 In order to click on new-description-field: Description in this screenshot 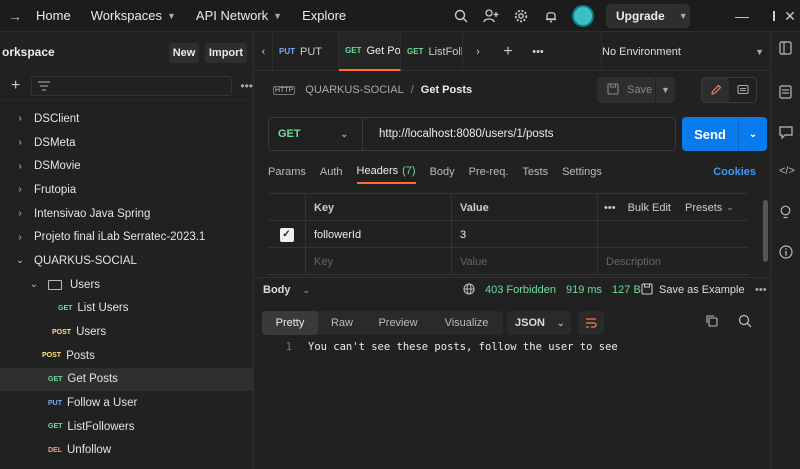, I will do `click(673, 261)`.